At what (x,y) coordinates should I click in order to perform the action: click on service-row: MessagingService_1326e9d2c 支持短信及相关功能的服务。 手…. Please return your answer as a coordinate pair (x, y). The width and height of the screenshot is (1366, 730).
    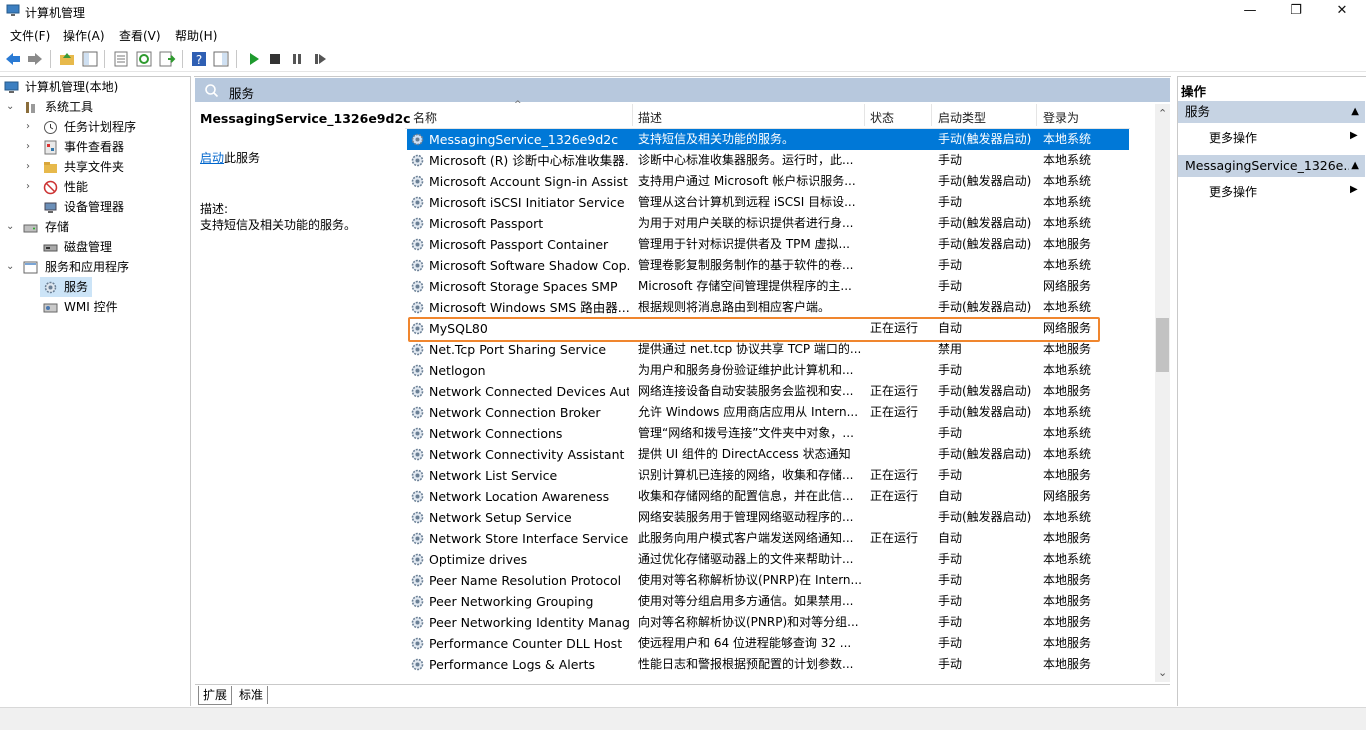
    Looking at the image, I should click on (768, 139).